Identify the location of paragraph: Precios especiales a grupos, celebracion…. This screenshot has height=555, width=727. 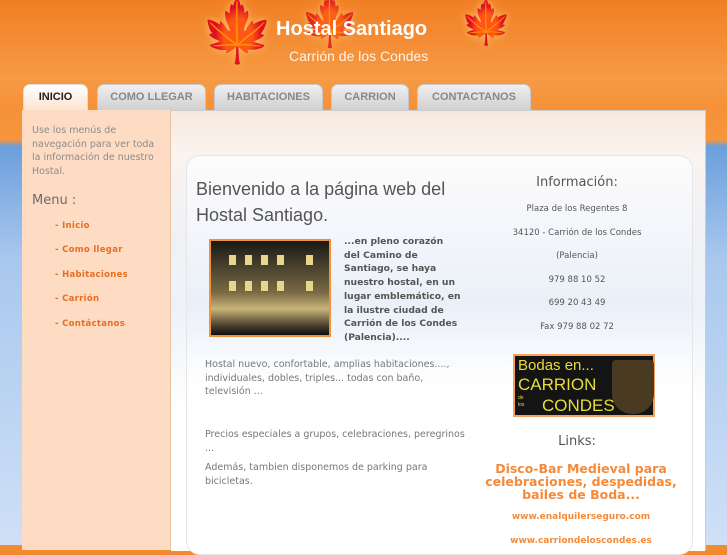
(335, 441).